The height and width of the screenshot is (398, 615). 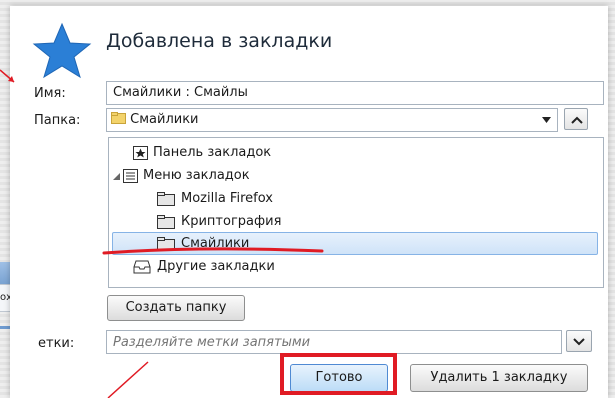 What do you see at coordinates (338, 374) in the screenshot?
I see `annotation-box` at bounding box center [338, 374].